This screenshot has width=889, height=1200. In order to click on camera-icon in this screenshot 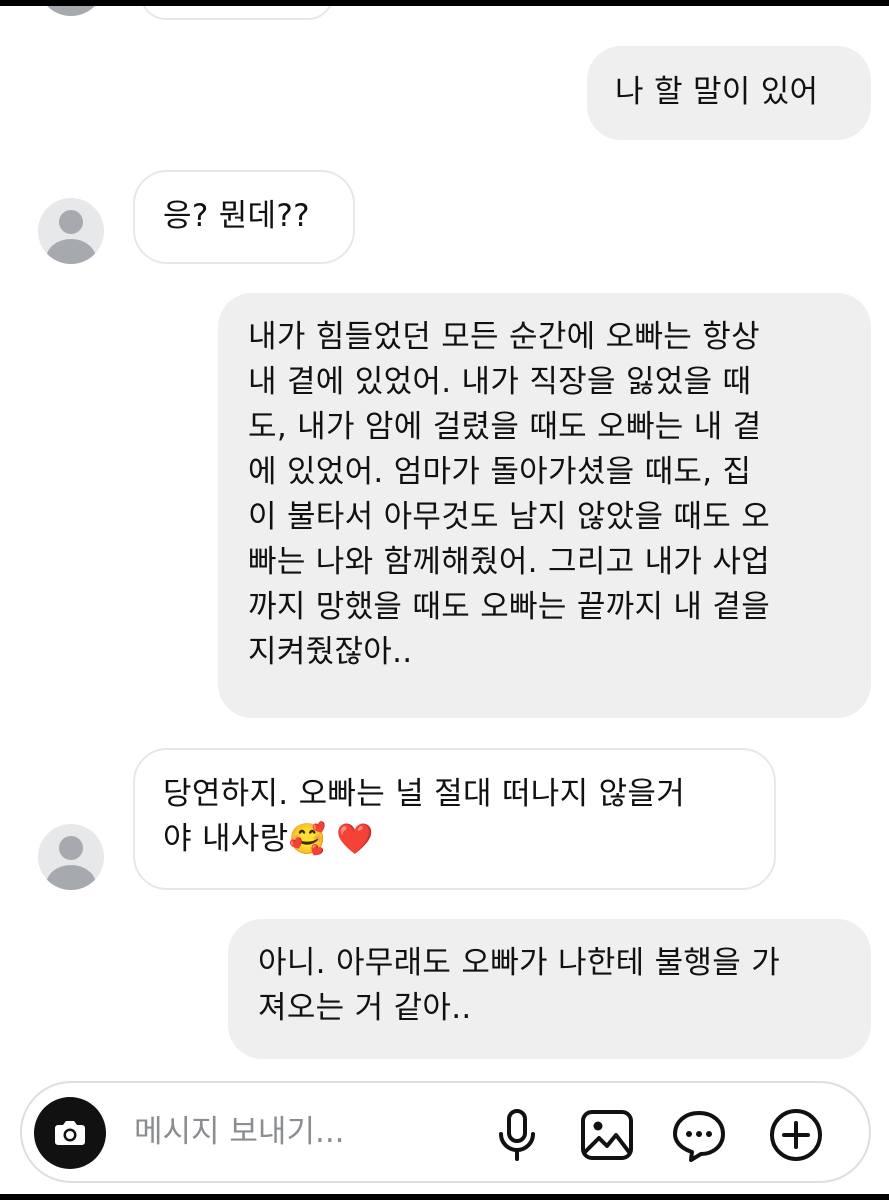, I will do `click(70, 1133)`.